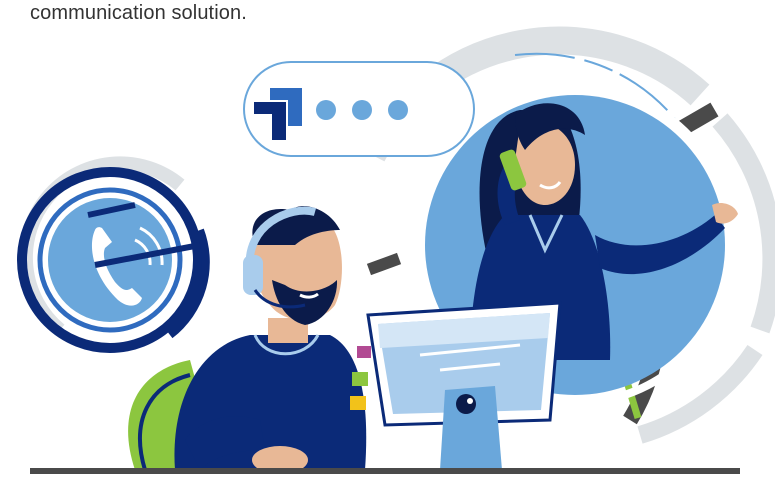  What do you see at coordinates (464, 385) in the screenshot?
I see `monitor-icon` at bounding box center [464, 385].